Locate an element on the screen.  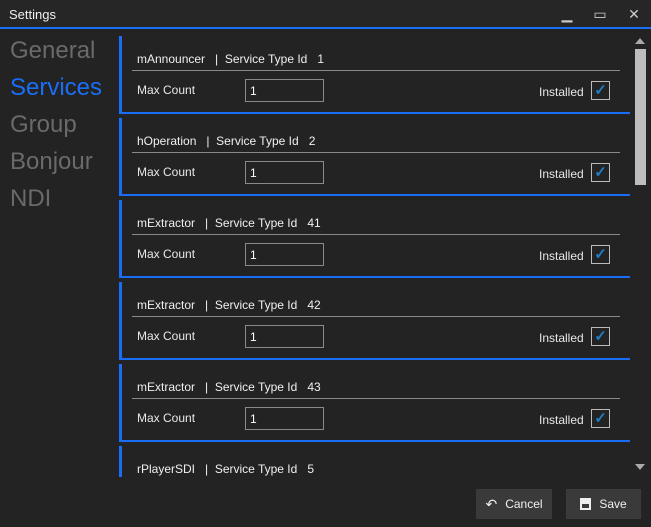
nav-item-group: Group is located at coordinates (56, 123).